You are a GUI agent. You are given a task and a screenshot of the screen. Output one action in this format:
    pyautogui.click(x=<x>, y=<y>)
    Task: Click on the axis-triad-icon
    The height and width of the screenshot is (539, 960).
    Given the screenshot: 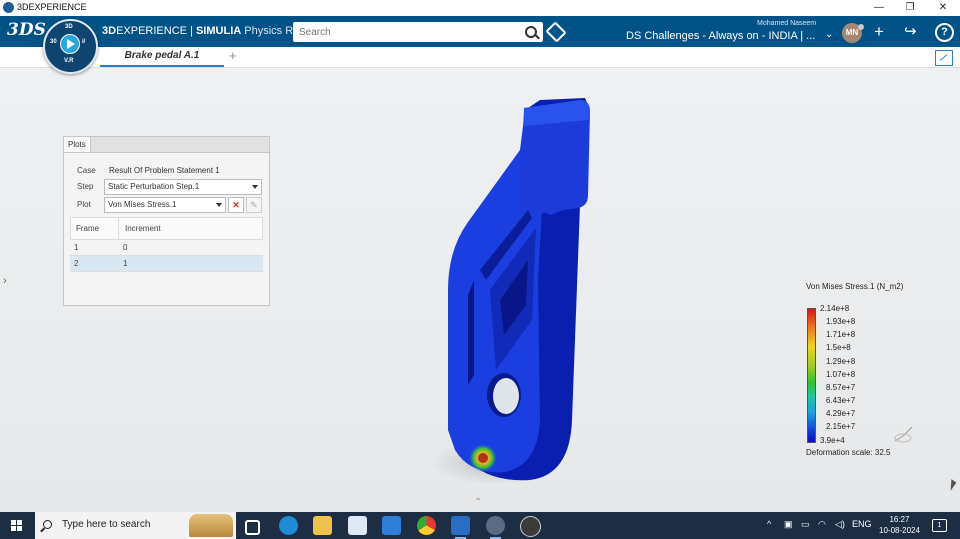 What is the action you would take?
    pyautogui.click(x=903, y=435)
    